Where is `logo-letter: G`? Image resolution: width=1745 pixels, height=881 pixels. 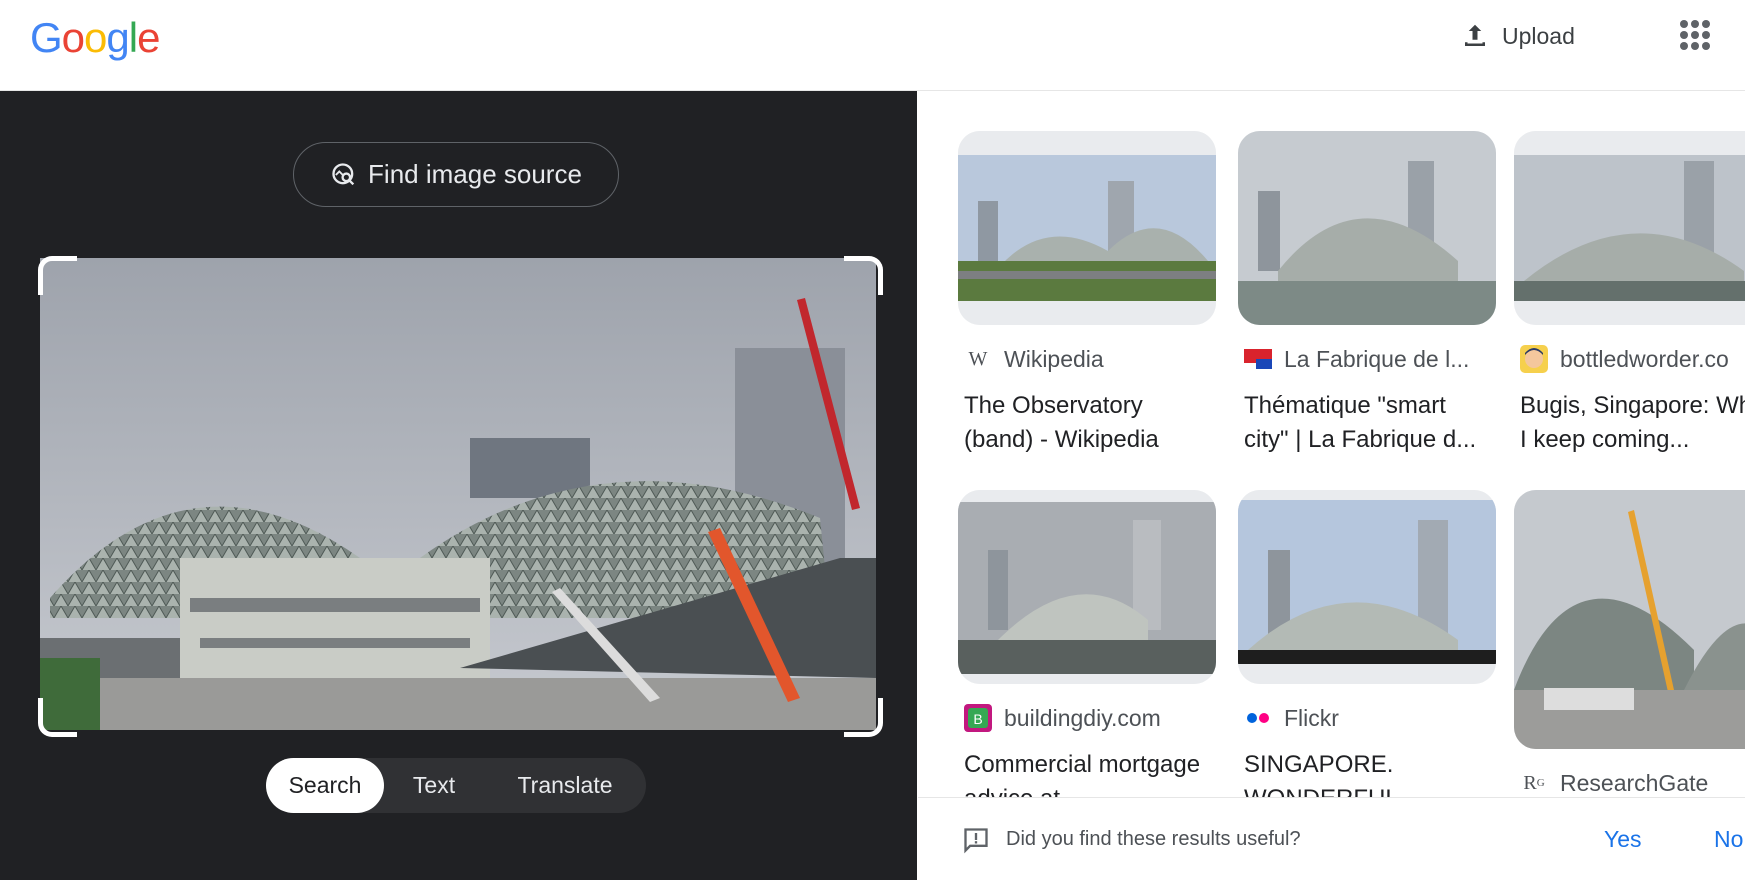 logo-letter: G is located at coordinates (46, 37).